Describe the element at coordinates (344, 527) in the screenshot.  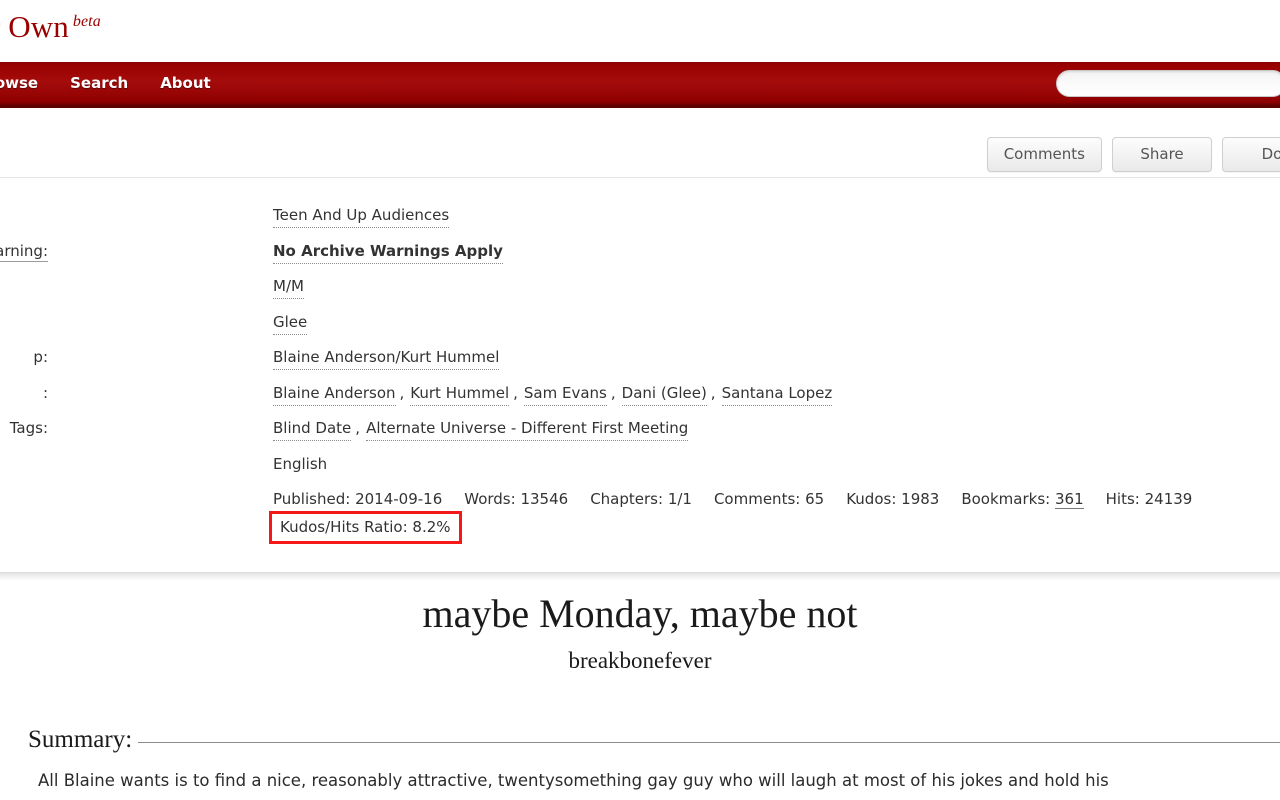
I see `kudos-hits-ratio-label: Kudos/Hits Ratio:` at that location.